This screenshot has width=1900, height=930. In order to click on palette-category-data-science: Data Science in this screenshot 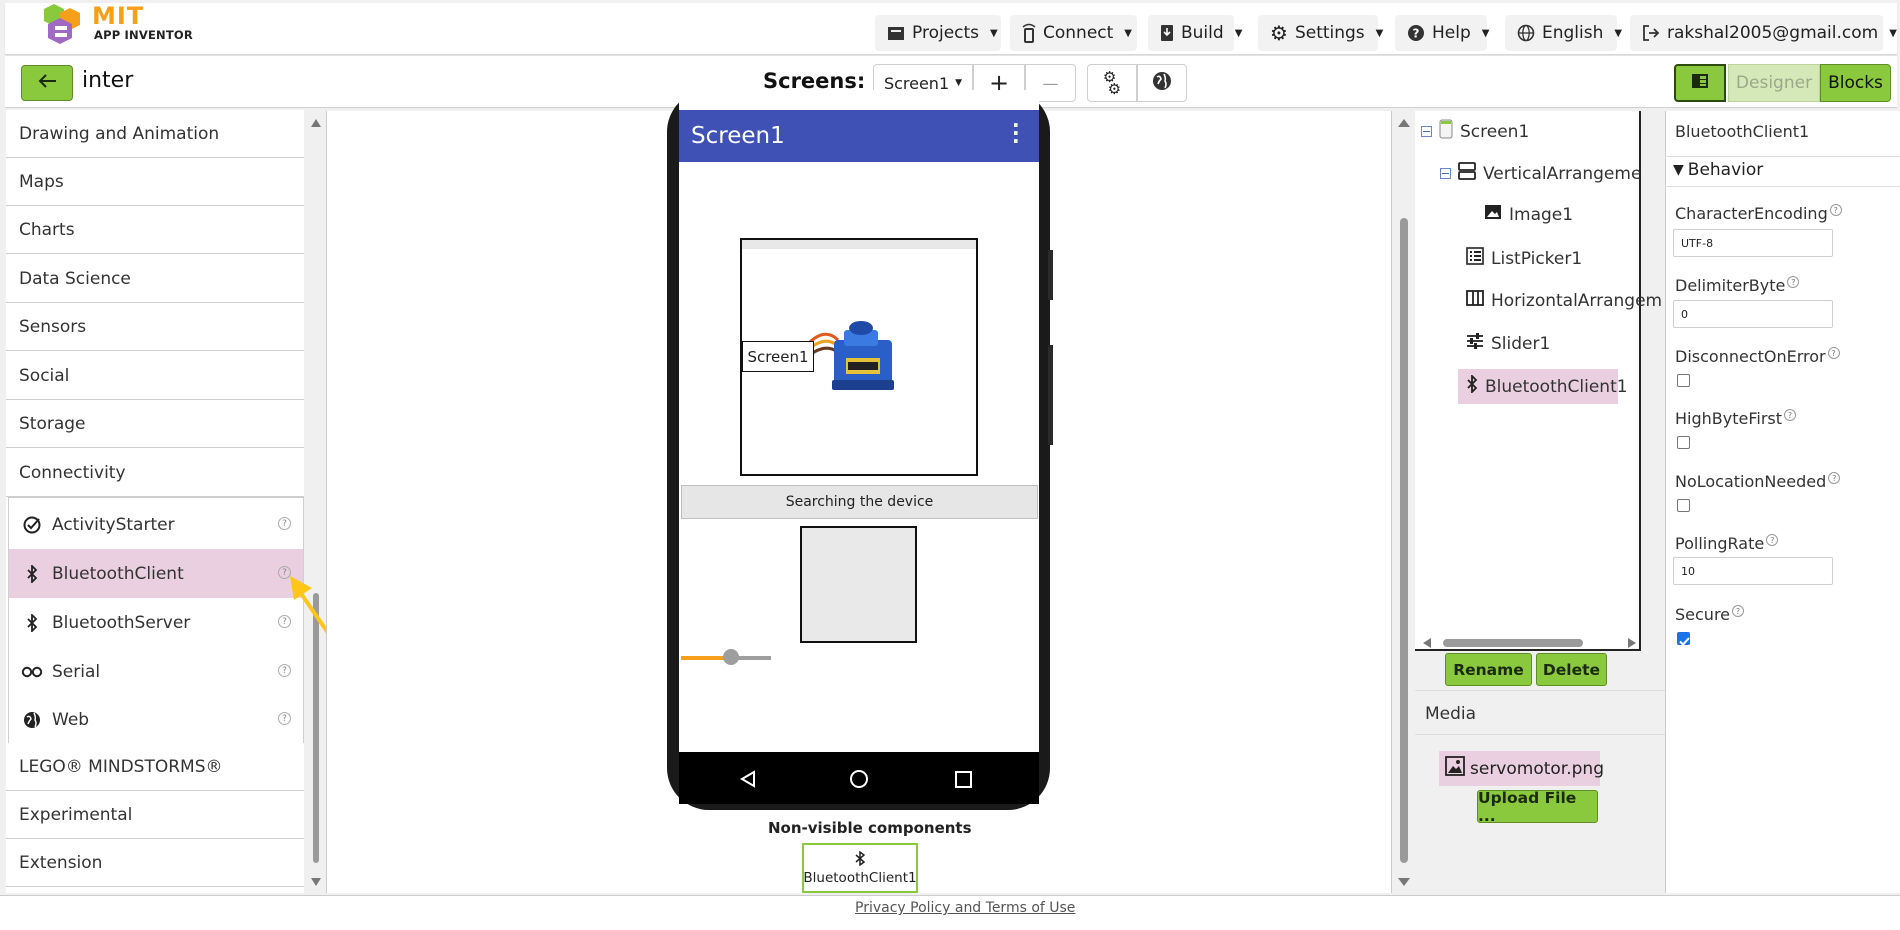, I will do `click(155, 279)`.